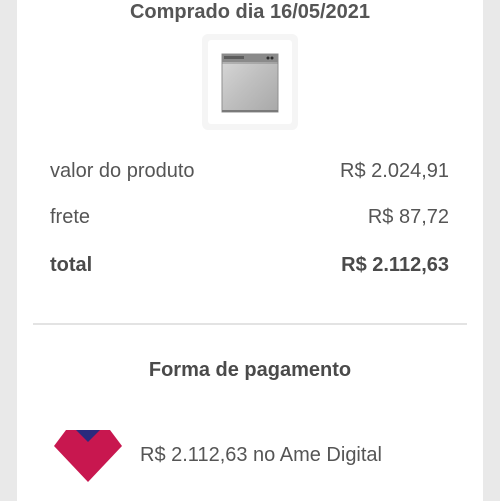 This screenshot has width=500, height=501. What do you see at coordinates (395, 264) in the screenshot?
I see `total-amount: R$ 2.112,63` at bounding box center [395, 264].